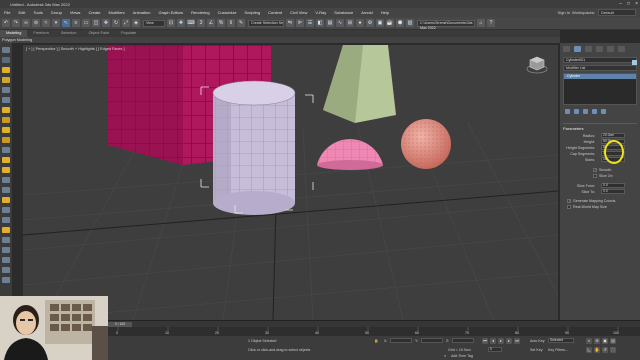 The image size is (640, 360). I want to click on motion-tab-icon, so click(599, 49).